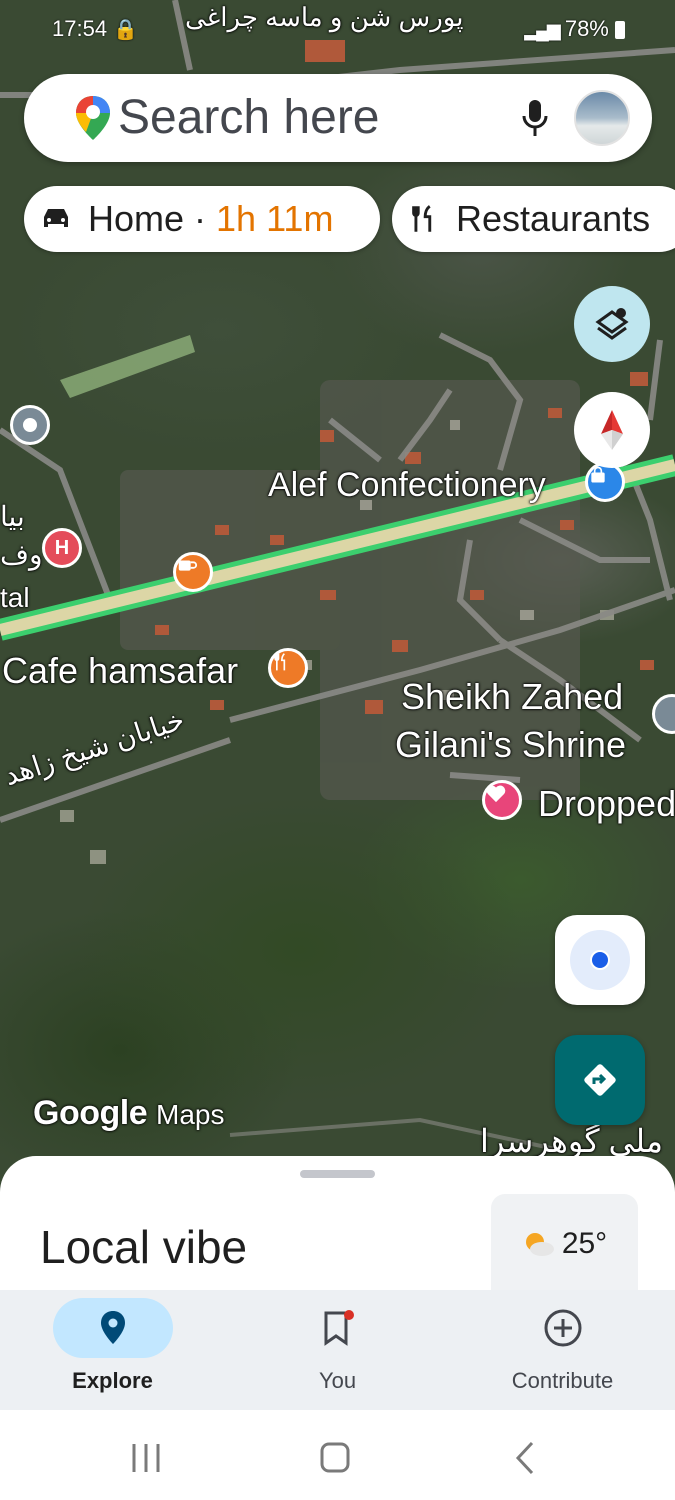  Describe the element at coordinates (144, 1247) in the screenshot. I see `sheet-title: Local vibe` at that location.